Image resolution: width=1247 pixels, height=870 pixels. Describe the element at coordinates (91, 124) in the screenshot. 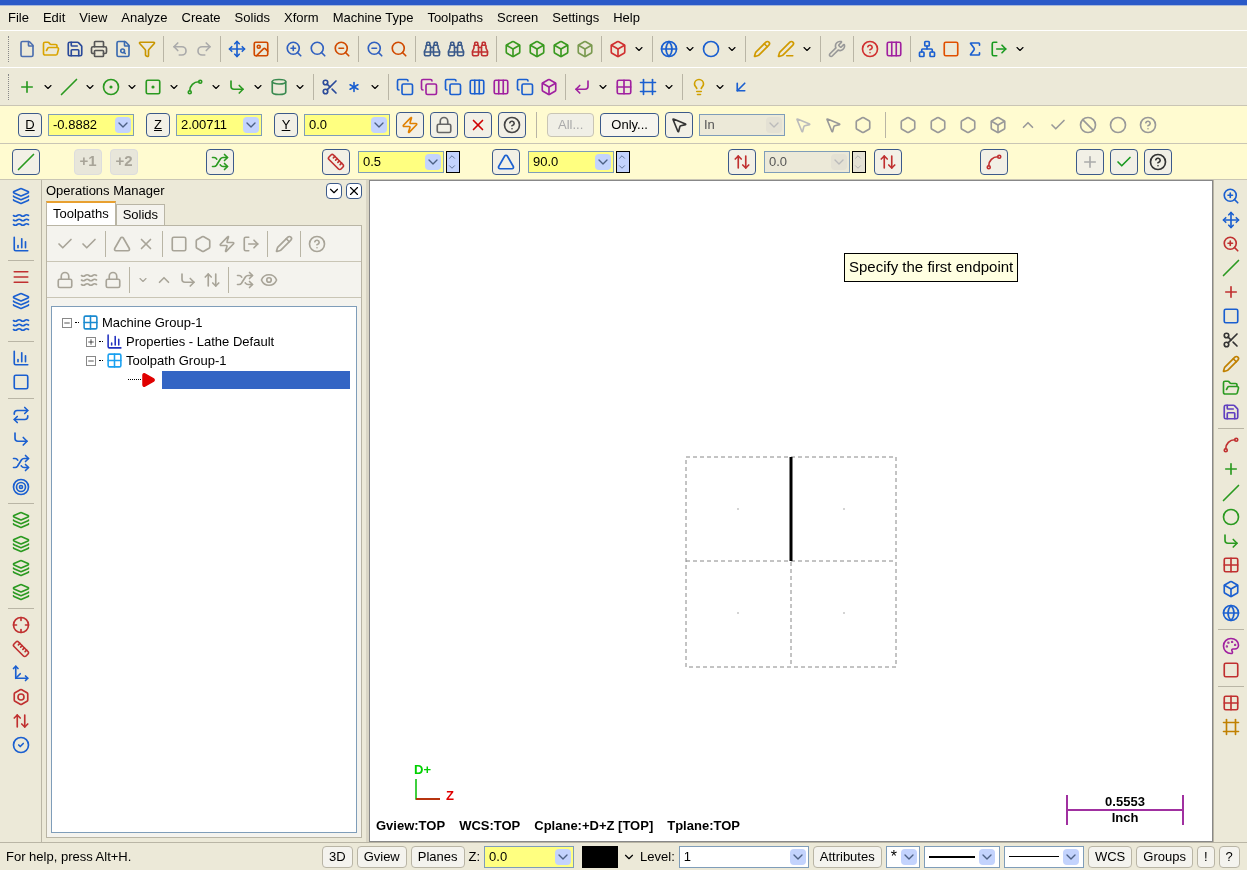

I see `coordinate-field: -0.8882` at that location.